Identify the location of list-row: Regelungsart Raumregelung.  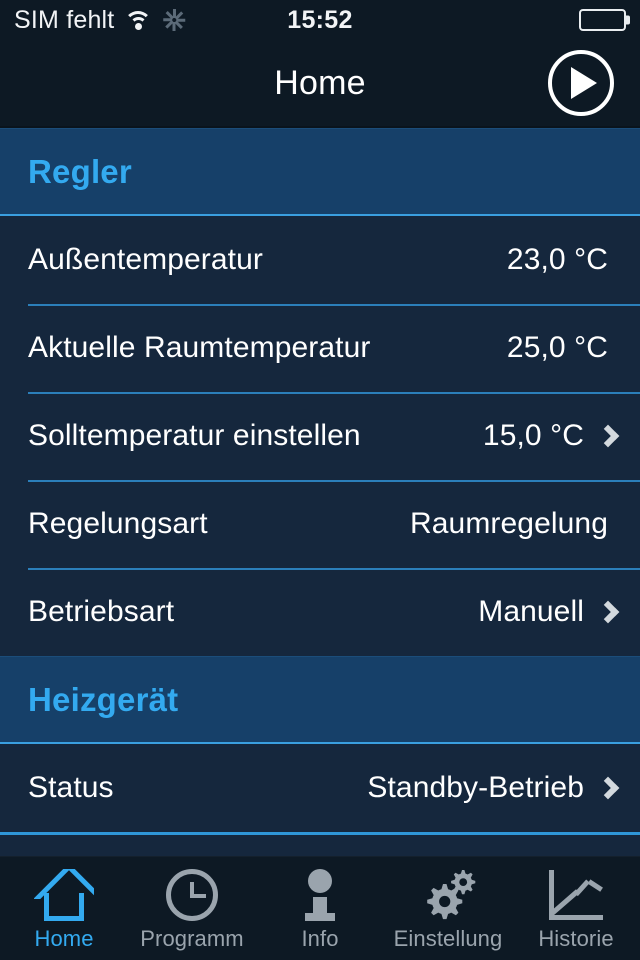
(320, 524).